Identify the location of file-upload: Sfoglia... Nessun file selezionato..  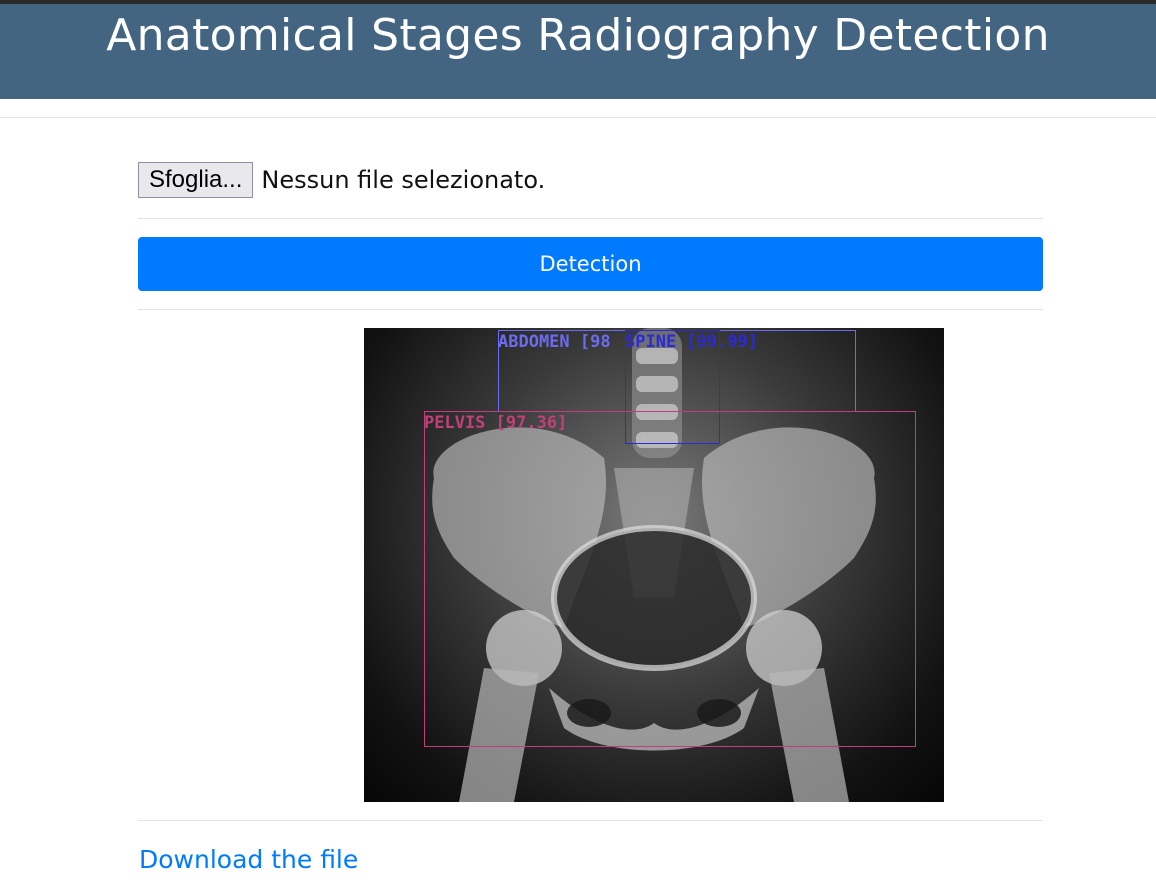
(341, 180).